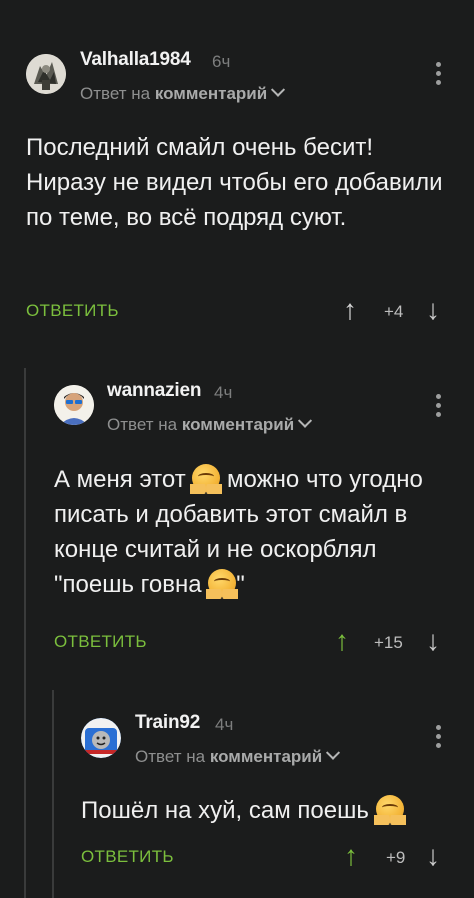  What do you see at coordinates (120, 479) in the screenshot?
I see `comment-text-part1: А меня этот` at bounding box center [120, 479].